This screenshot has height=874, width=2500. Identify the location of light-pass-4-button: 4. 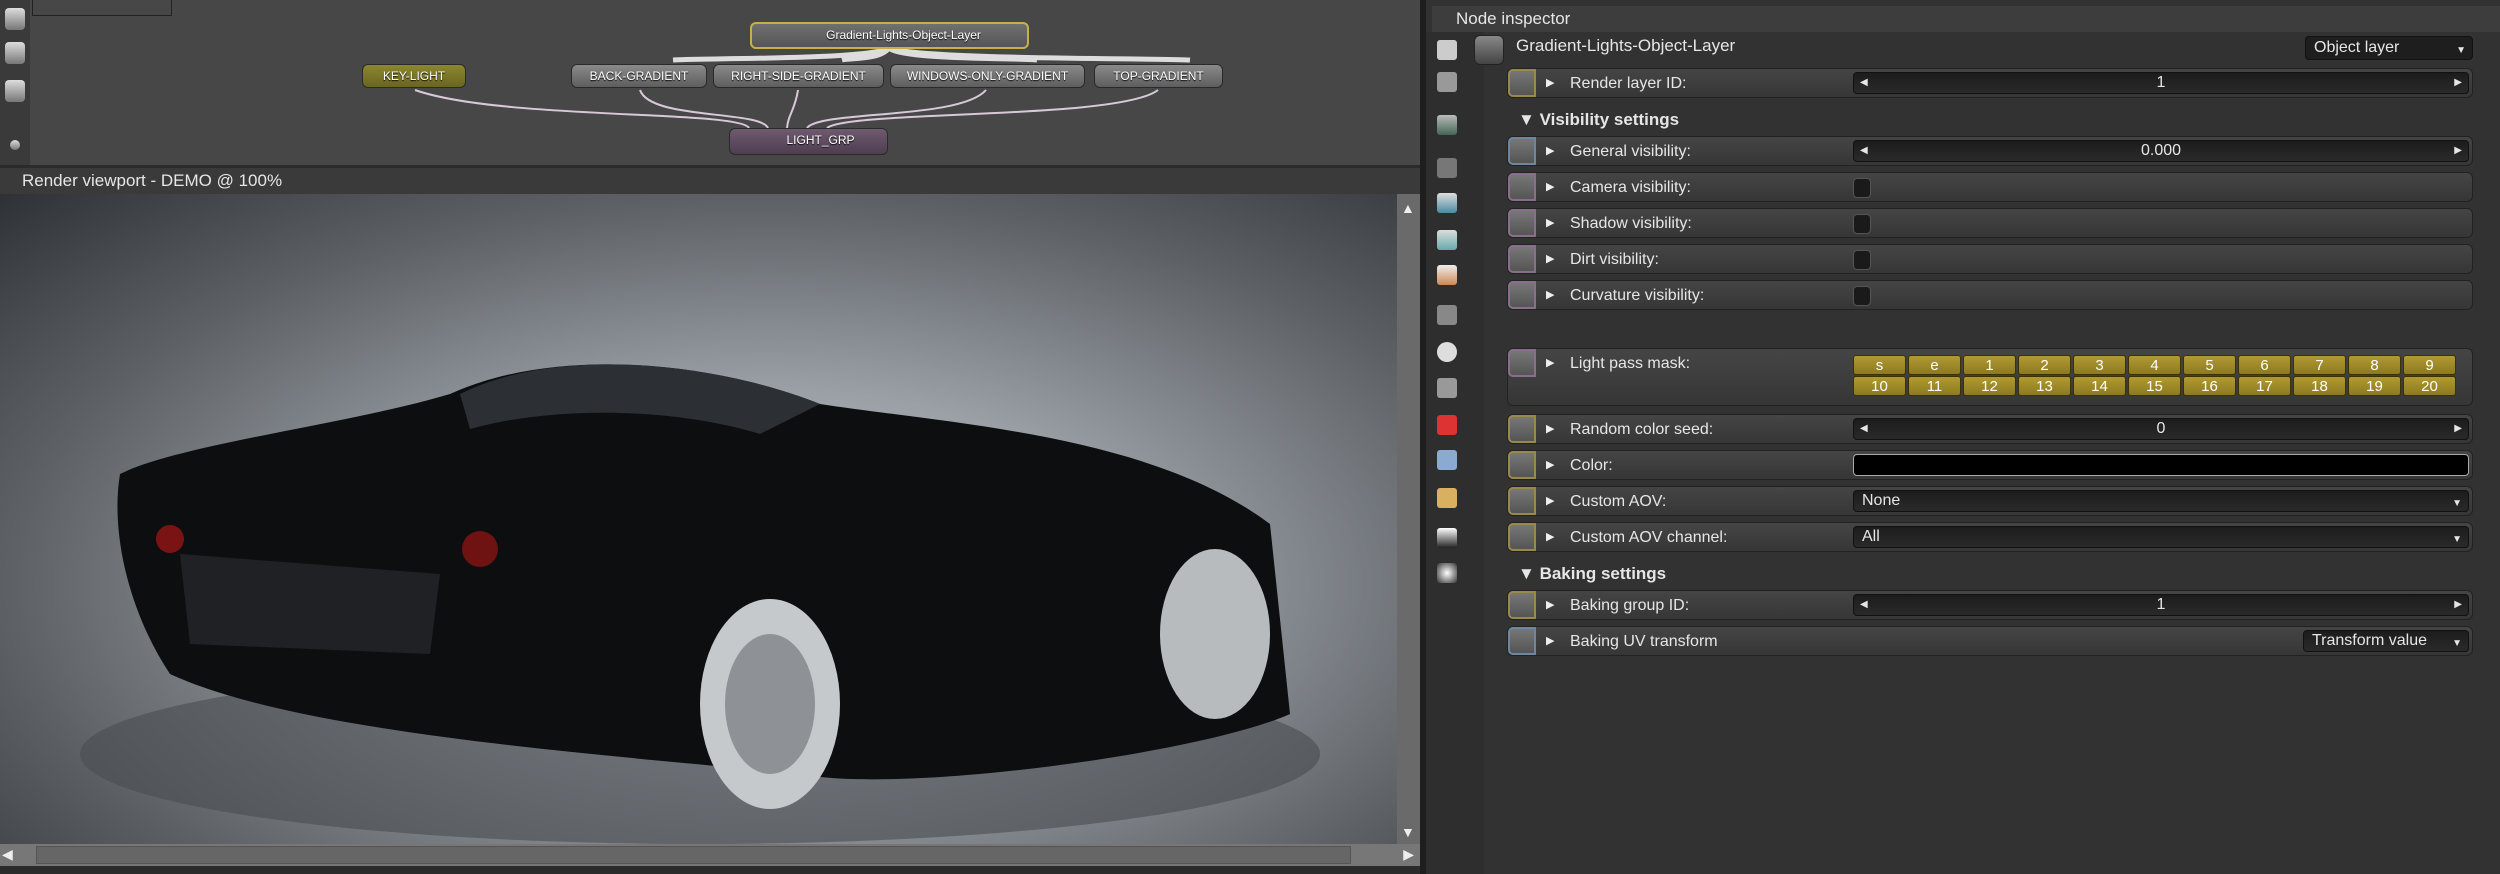
(2154, 365).